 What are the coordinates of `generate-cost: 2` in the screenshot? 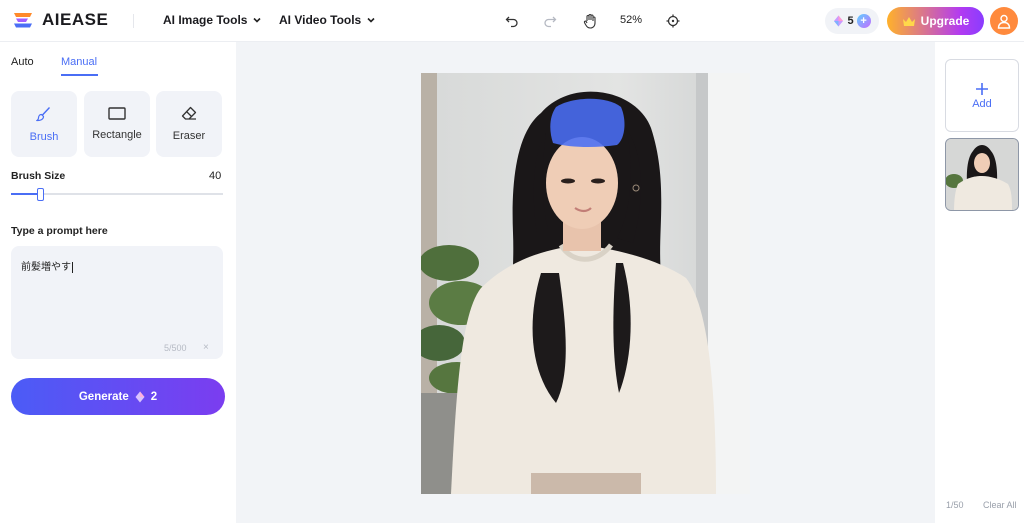 It's located at (154, 396).